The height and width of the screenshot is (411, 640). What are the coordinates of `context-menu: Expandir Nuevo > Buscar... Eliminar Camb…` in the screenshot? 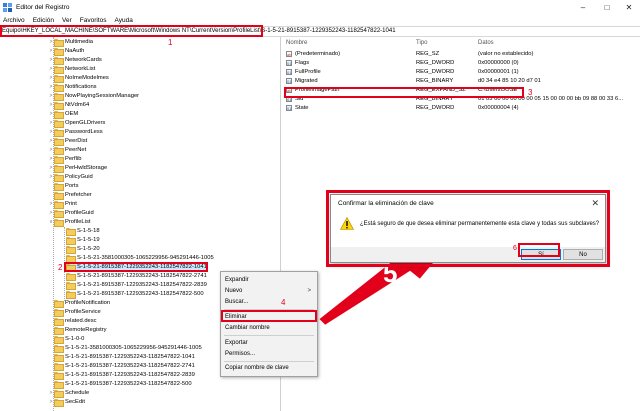 It's located at (269, 324).